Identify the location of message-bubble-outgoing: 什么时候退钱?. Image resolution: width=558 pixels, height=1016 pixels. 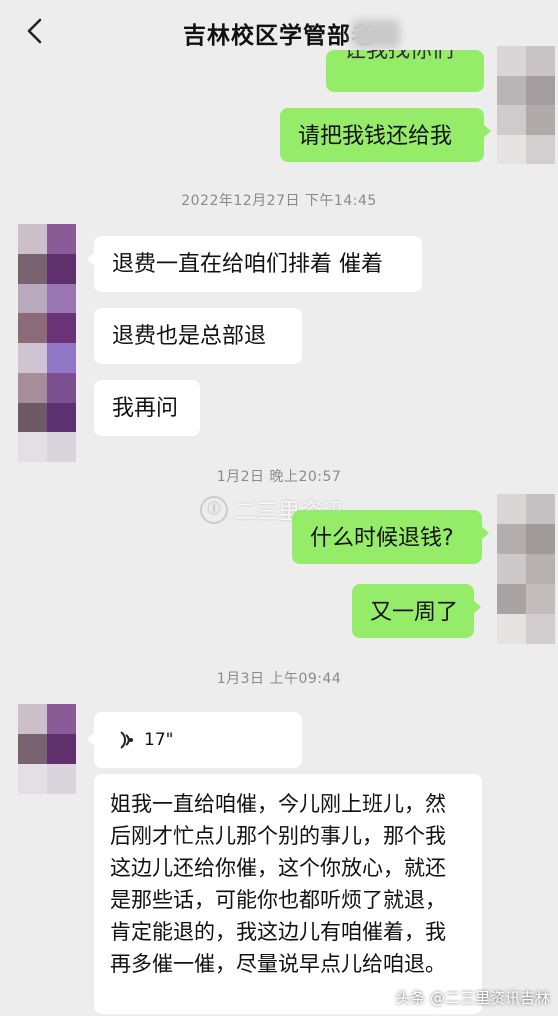
(390, 537).